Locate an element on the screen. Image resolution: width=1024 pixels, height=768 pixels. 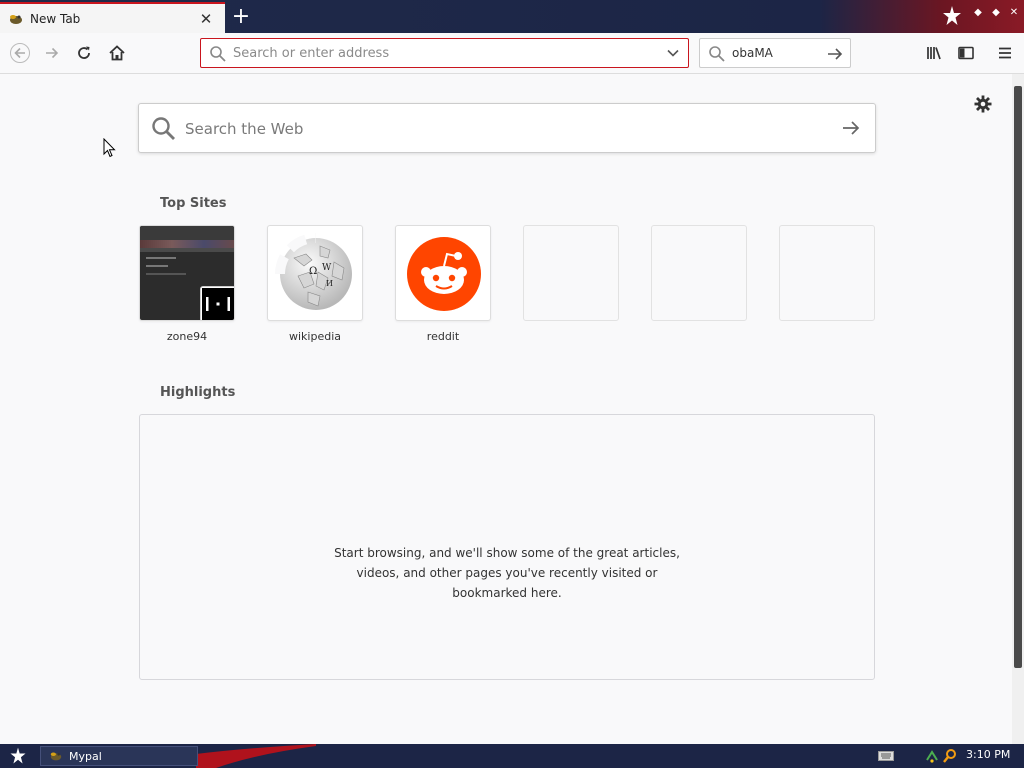
plus-icon: + is located at coordinates (241, 17).